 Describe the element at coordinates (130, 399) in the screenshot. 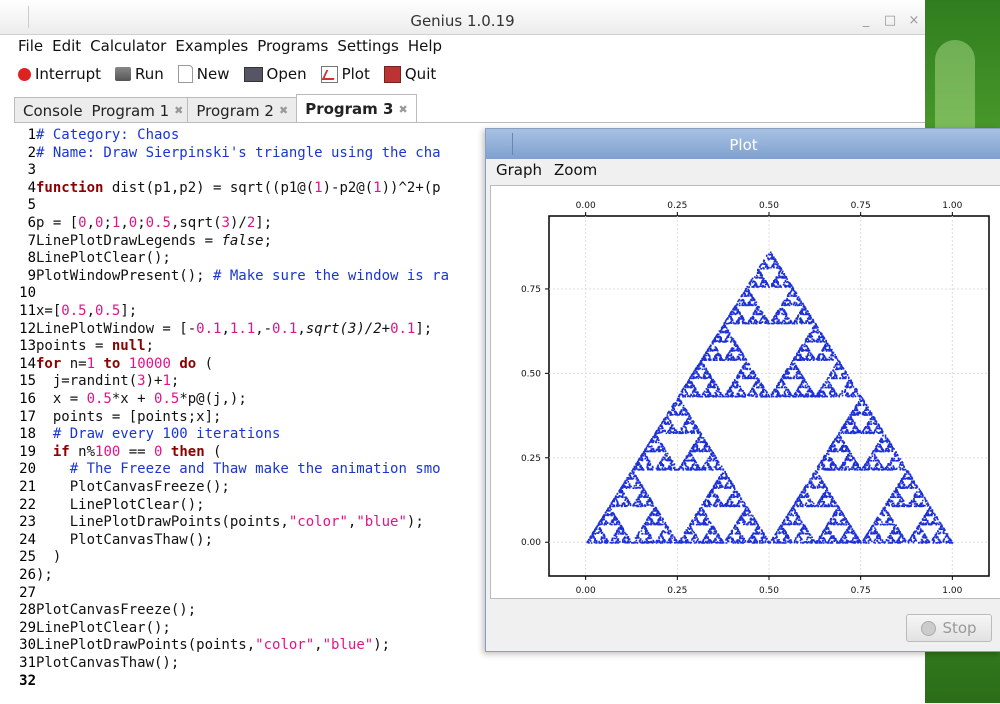

I see `code-line: 16 x = 0.5*x + 0.5*p@(j,);` at that location.